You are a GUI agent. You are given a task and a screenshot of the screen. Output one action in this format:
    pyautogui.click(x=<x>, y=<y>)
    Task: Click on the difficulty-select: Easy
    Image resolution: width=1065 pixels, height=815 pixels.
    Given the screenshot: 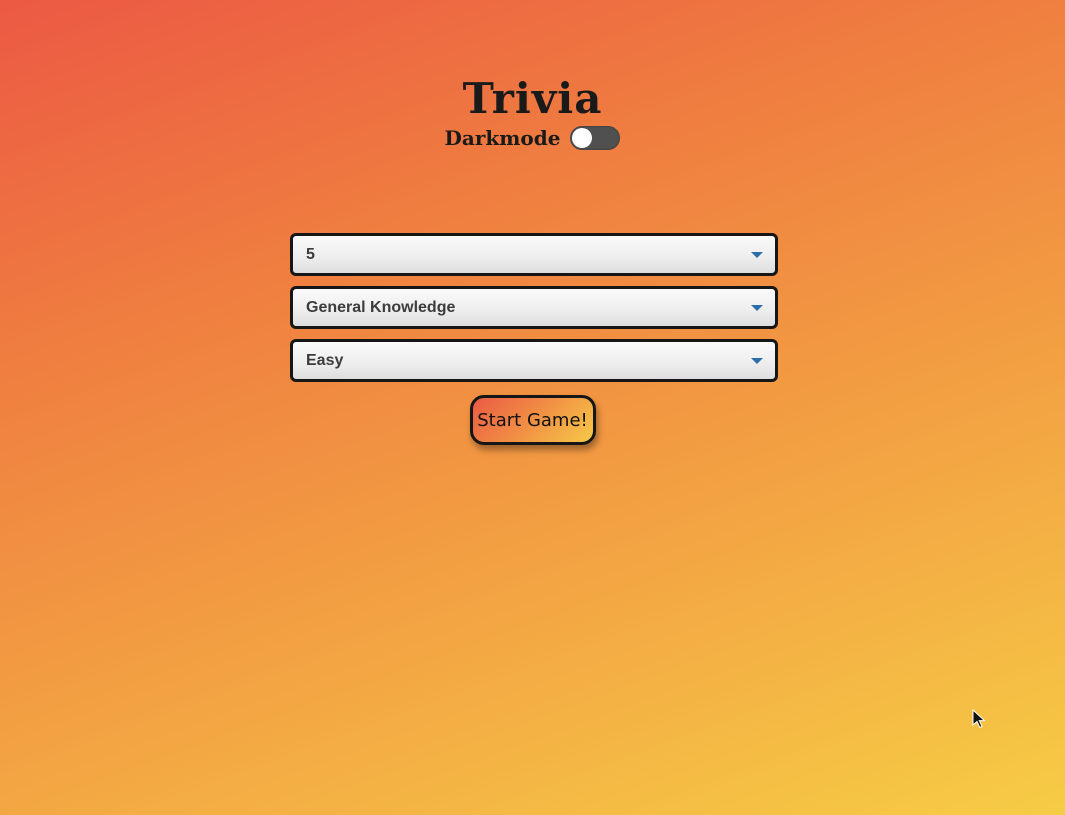 What is the action you would take?
    pyautogui.click(x=534, y=360)
    